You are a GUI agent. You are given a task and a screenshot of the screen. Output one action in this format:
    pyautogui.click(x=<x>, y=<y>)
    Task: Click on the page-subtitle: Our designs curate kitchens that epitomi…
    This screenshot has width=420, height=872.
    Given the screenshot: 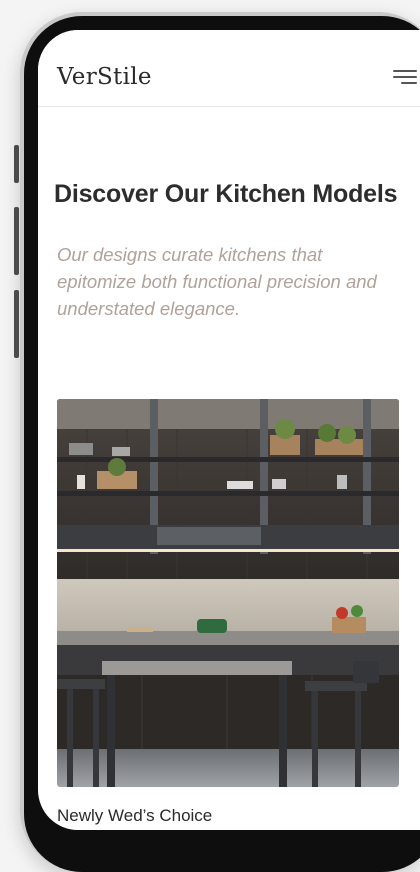 What is the action you would take?
    pyautogui.click(x=217, y=281)
    